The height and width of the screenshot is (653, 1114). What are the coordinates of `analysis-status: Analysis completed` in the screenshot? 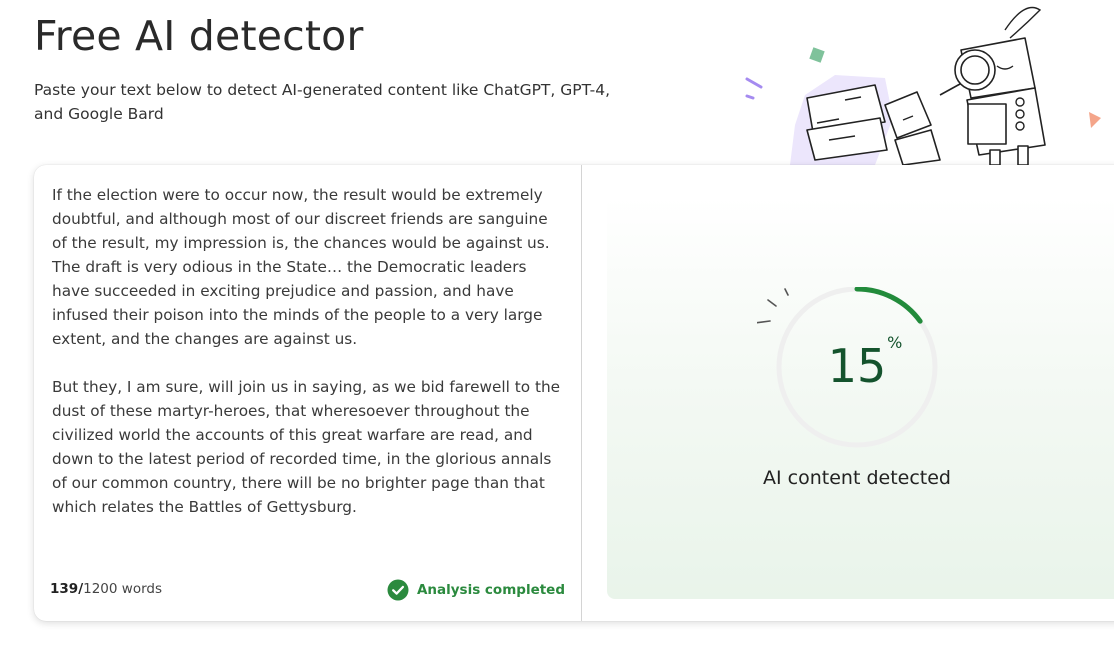 It's located at (476, 590).